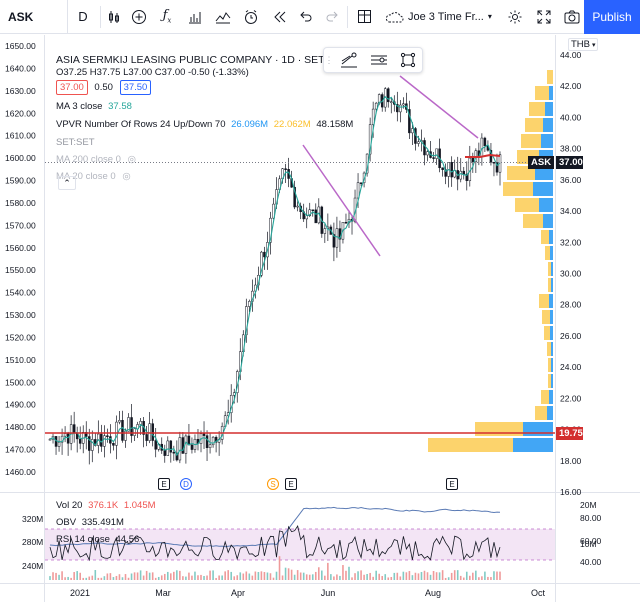 This screenshot has width=640, height=602. Describe the element at coordinates (251, 17) in the screenshot. I see `alert-icon` at that location.